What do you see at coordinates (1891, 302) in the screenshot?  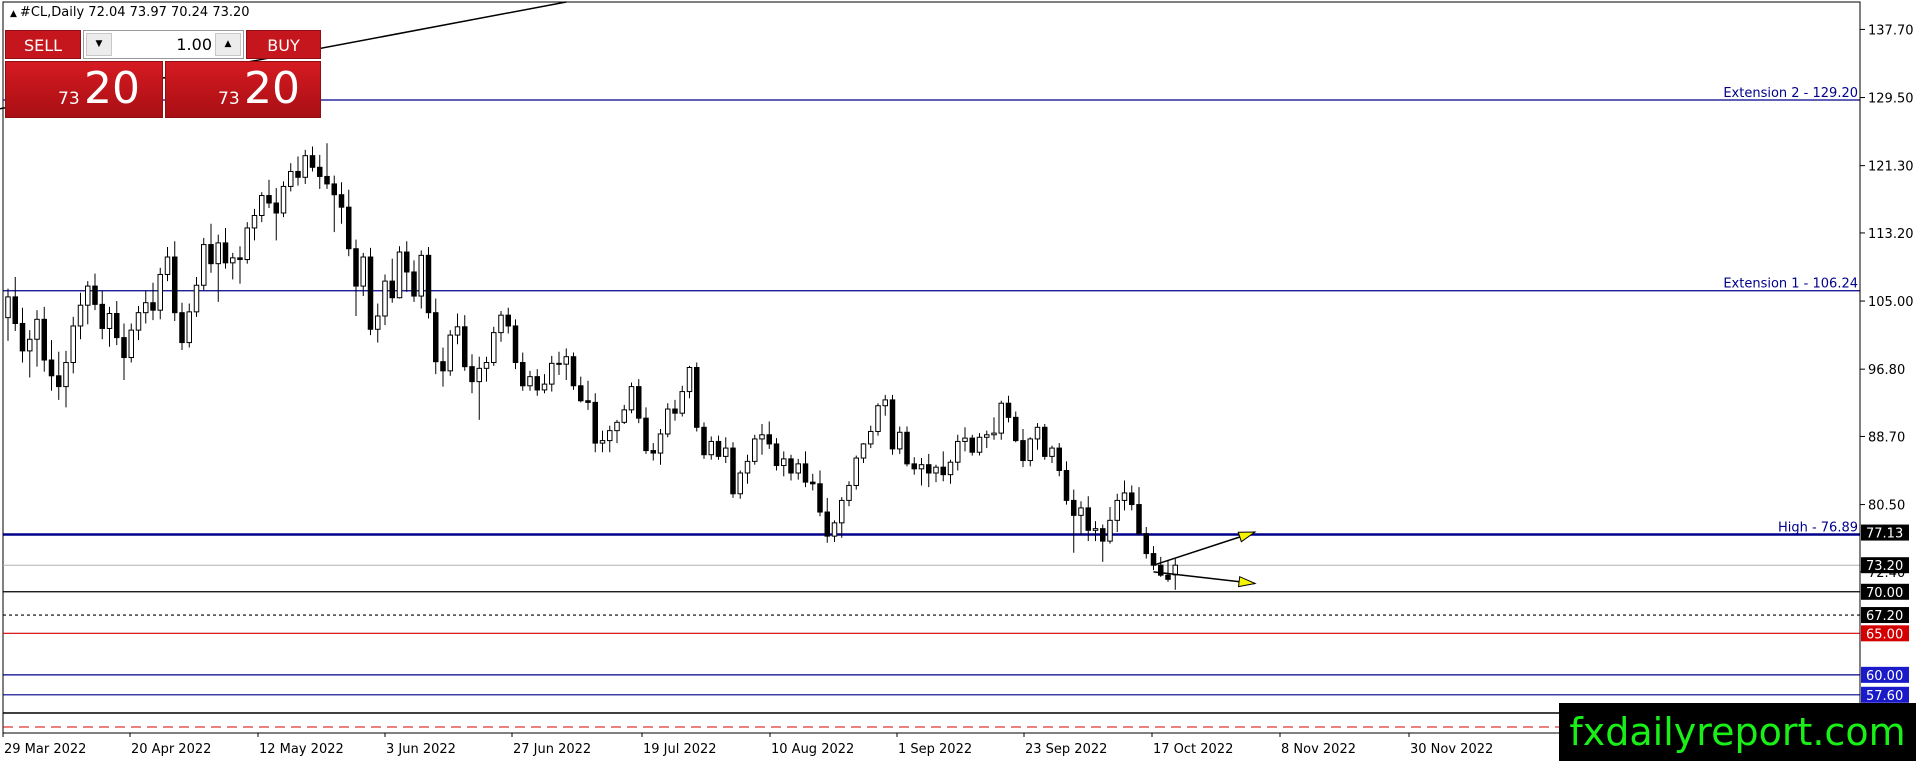 I see `y-tick-label: 105.00` at bounding box center [1891, 302].